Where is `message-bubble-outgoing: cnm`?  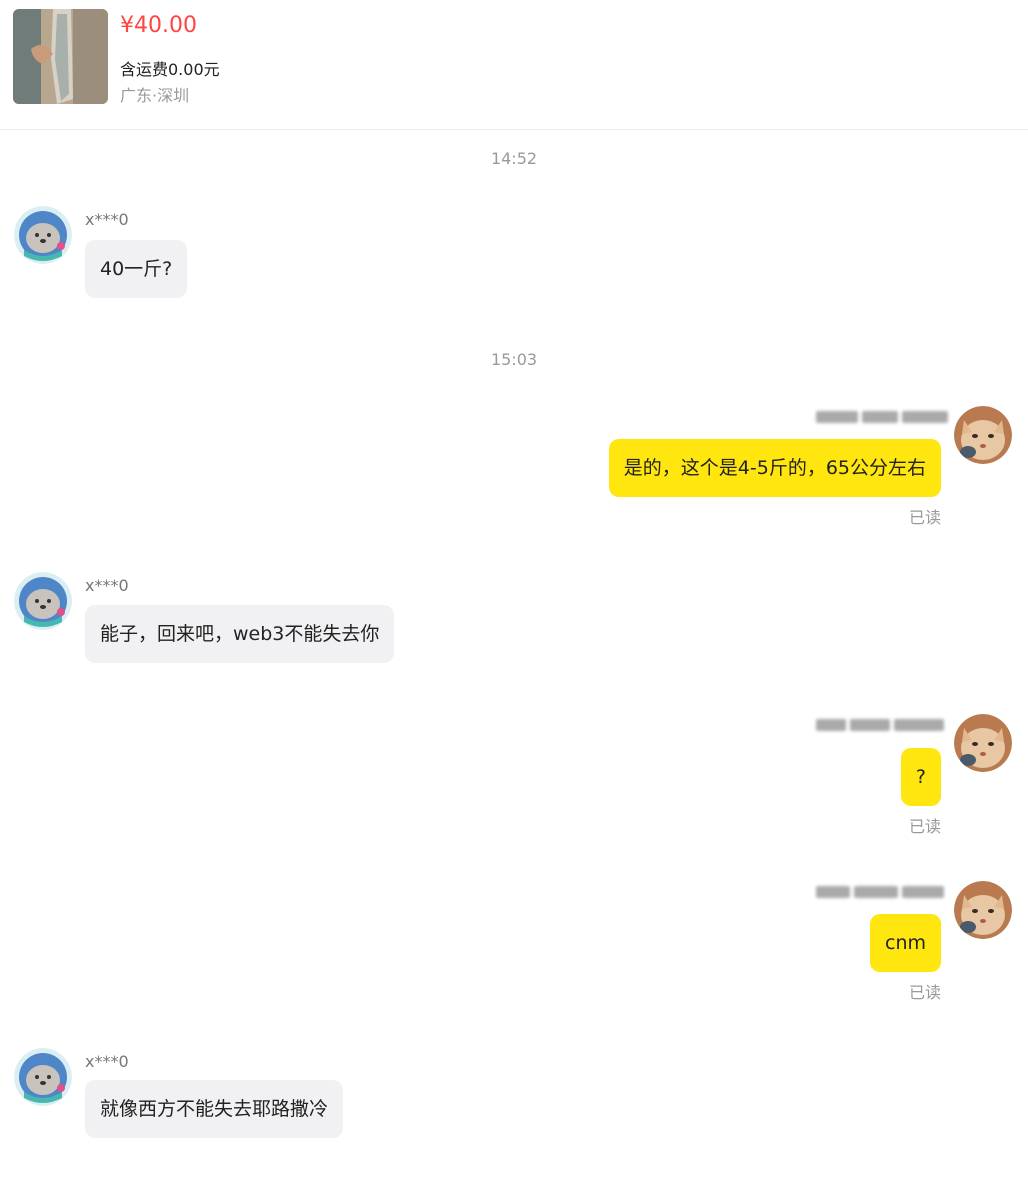
message-bubble-outgoing: cnm is located at coordinates (905, 943).